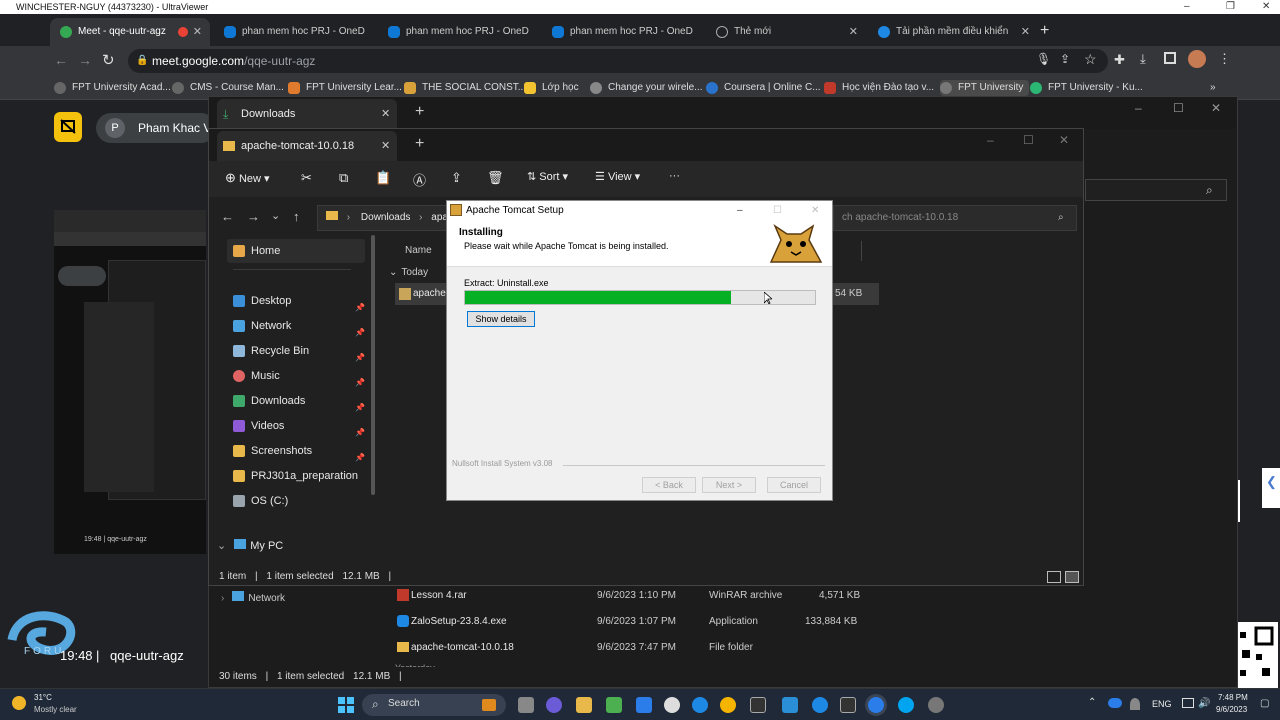 The height and width of the screenshot is (720, 1280). I want to click on windows-start-icon, so click(346, 705).